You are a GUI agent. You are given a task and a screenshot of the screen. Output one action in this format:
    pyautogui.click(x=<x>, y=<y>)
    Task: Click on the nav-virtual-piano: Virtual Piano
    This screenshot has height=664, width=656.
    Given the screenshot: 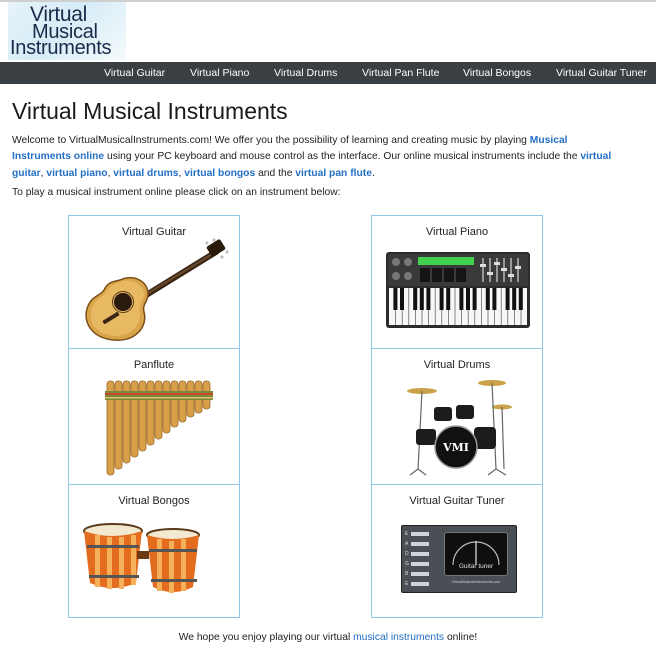 What is the action you would take?
    pyautogui.click(x=219, y=73)
    